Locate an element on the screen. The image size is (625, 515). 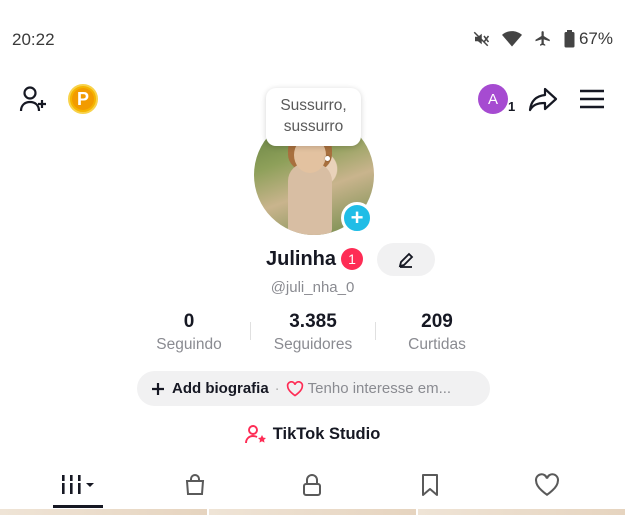
airplane-icon is located at coordinates (542, 38).